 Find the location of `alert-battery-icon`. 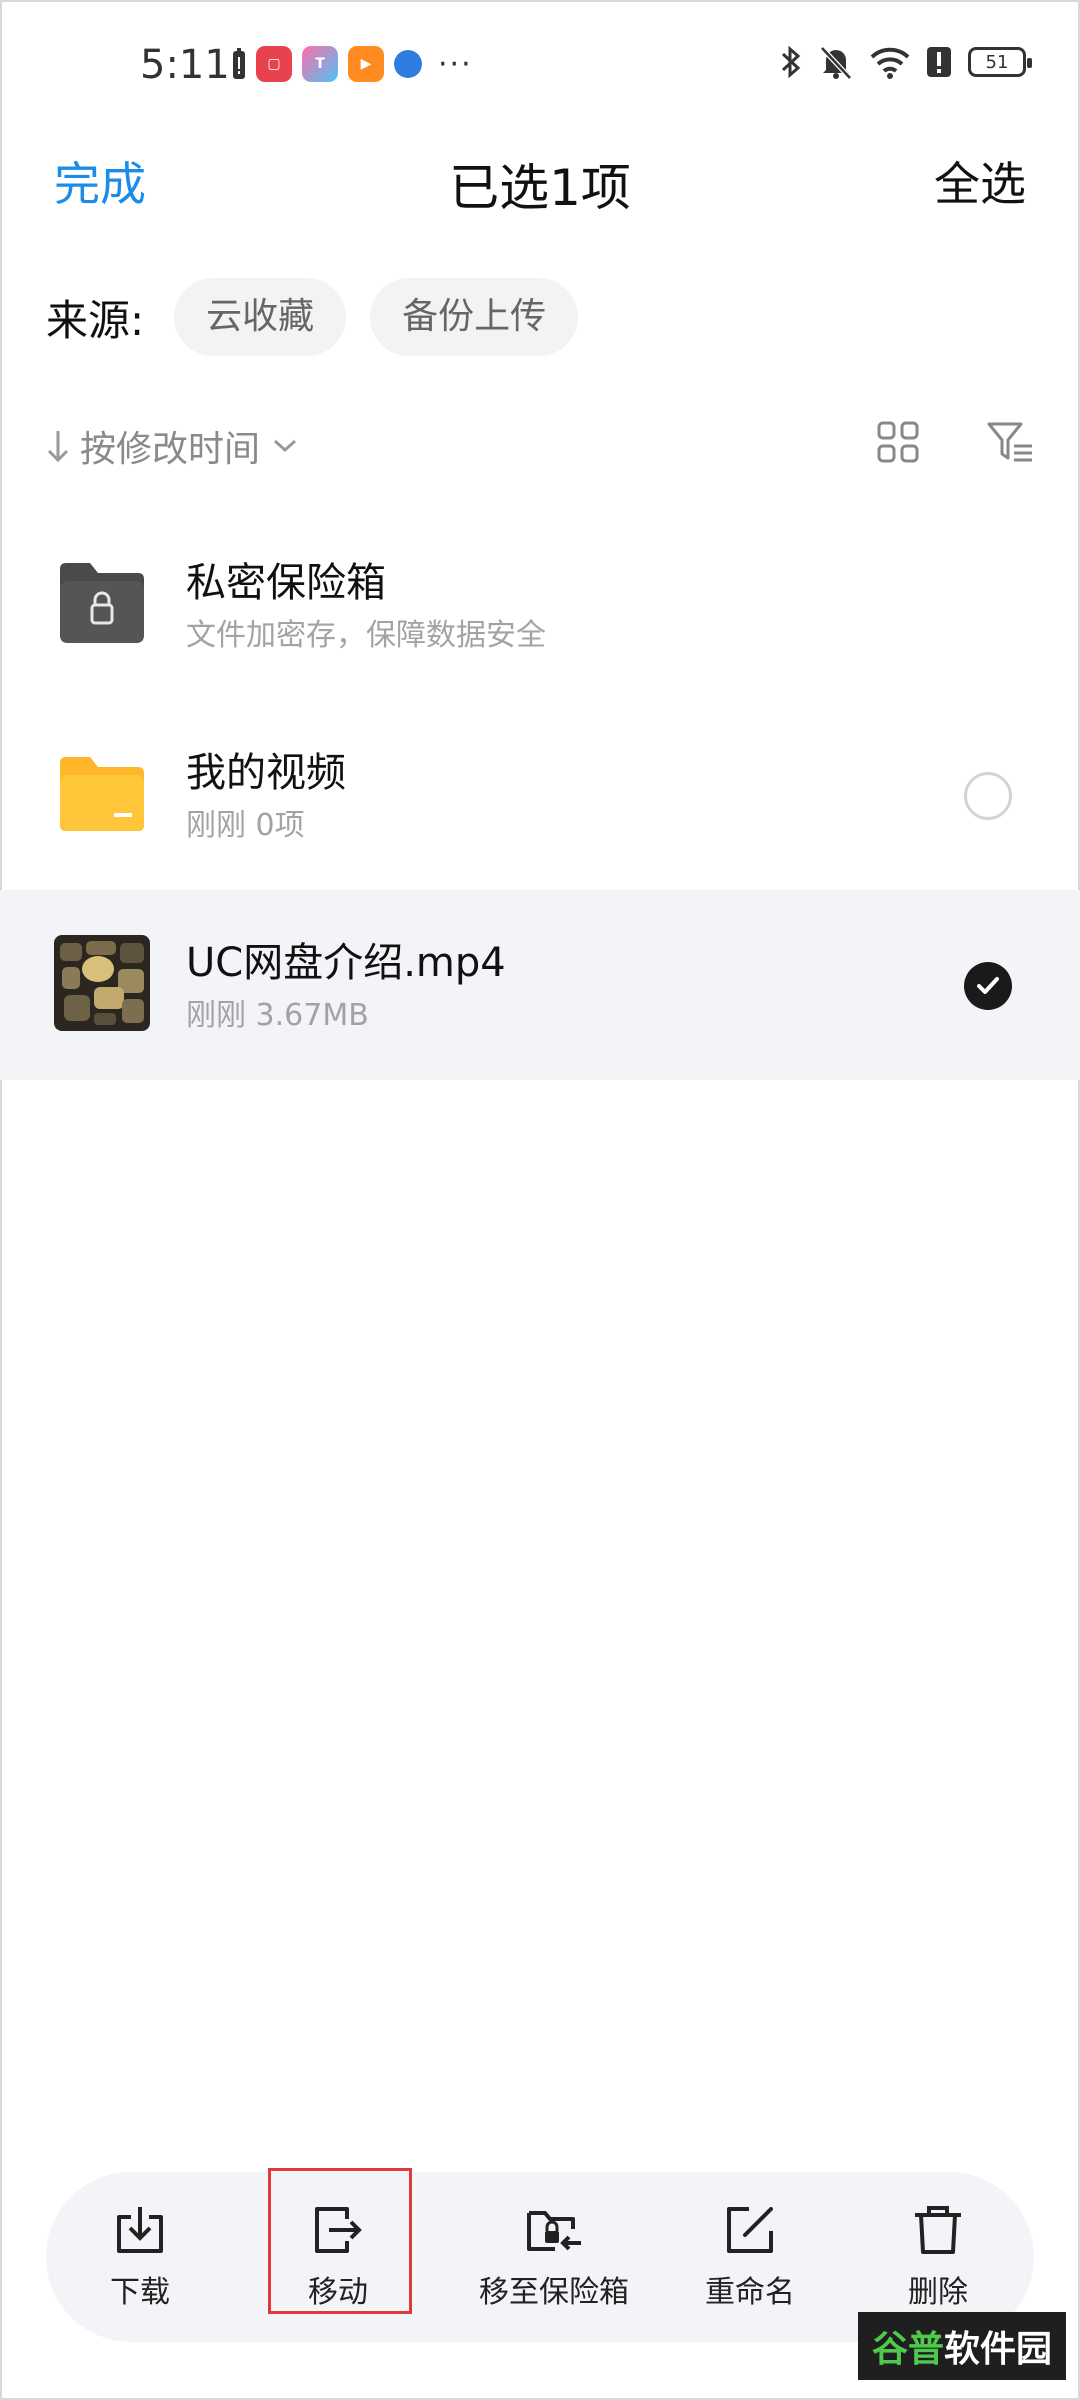

alert-battery-icon is located at coordinates (239, 63).